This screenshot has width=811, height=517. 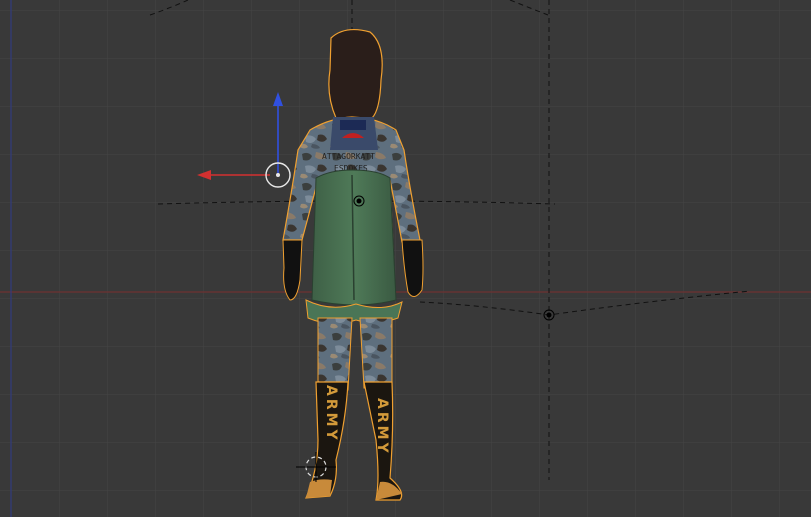 What do you see at coordinates (348, 156) in the screenshot?
I see `back-patch-line1: ATTAGORKATT` at bounding box center [348, 156].